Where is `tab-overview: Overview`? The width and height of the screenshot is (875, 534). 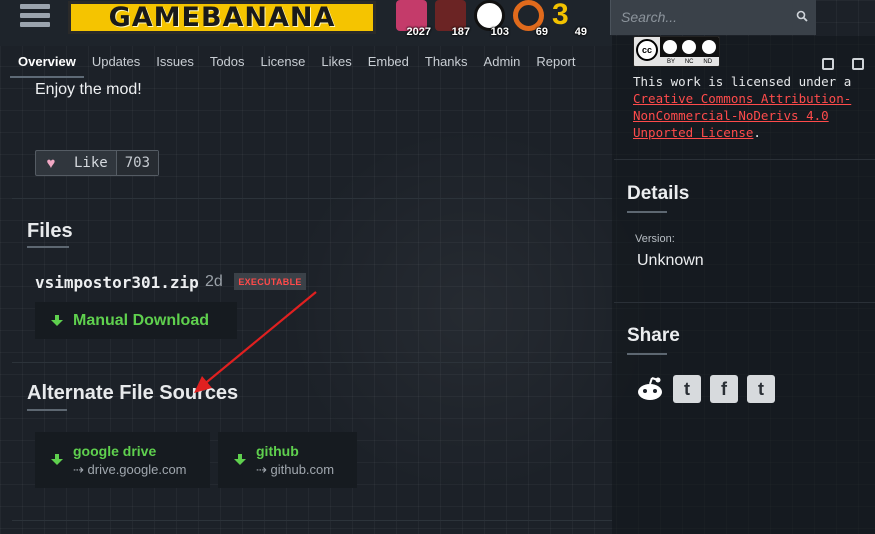
tab-overview: Overview is located at coordinates (47, 64).